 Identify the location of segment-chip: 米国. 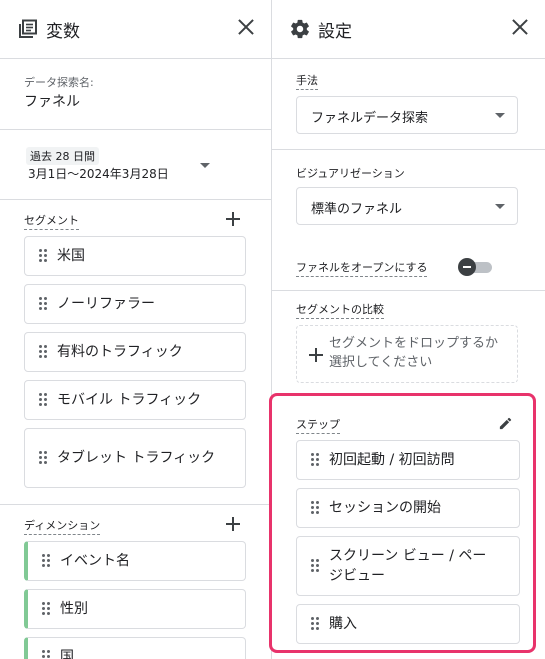
(135, 256).